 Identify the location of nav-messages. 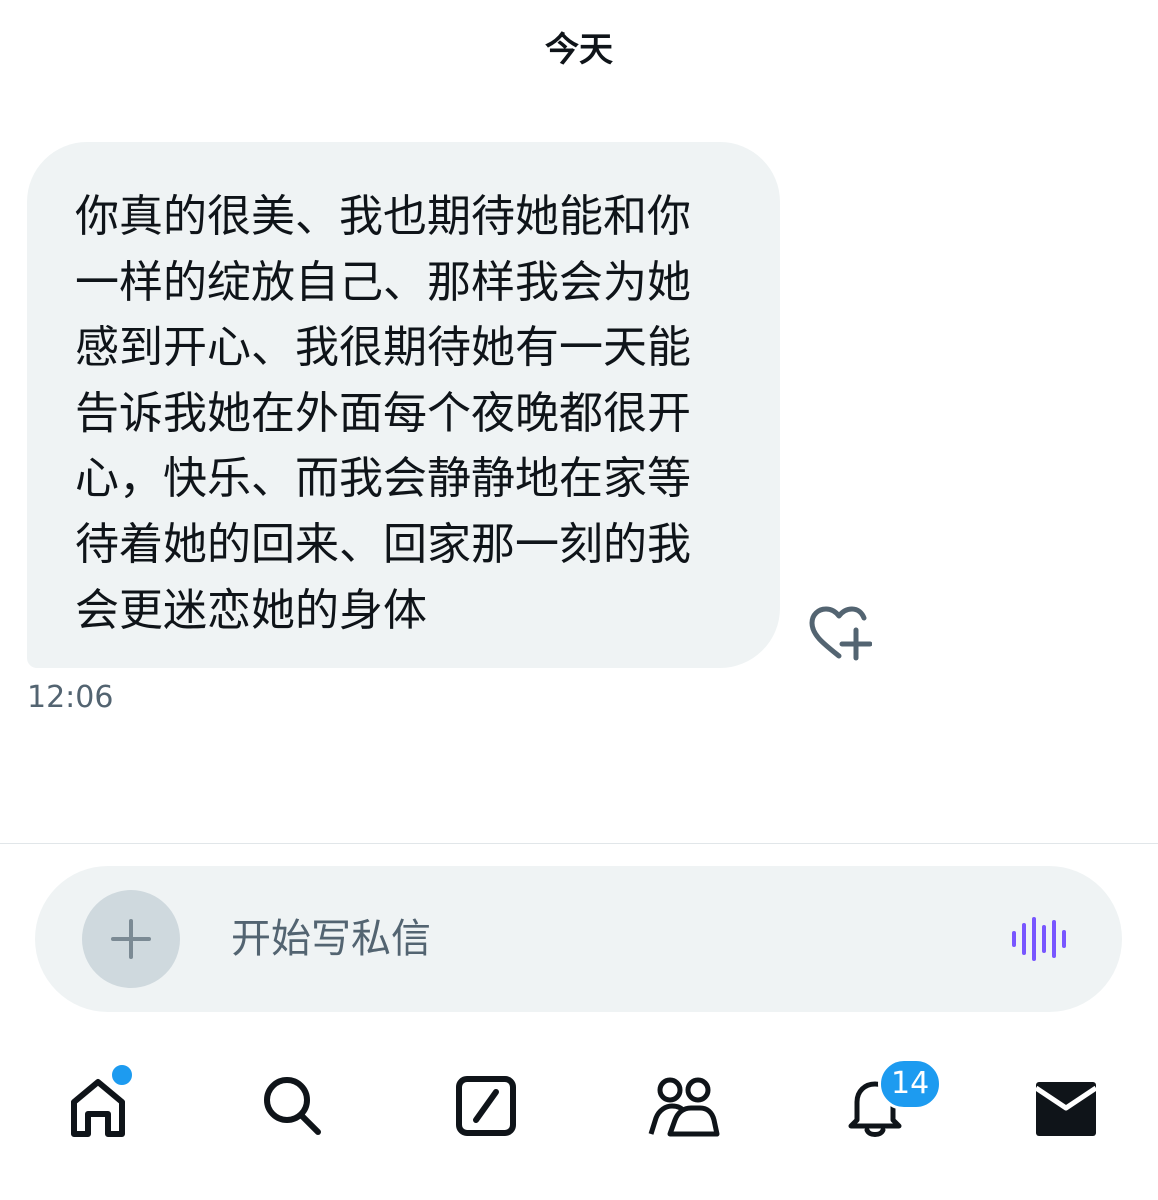
(1066, 1105).